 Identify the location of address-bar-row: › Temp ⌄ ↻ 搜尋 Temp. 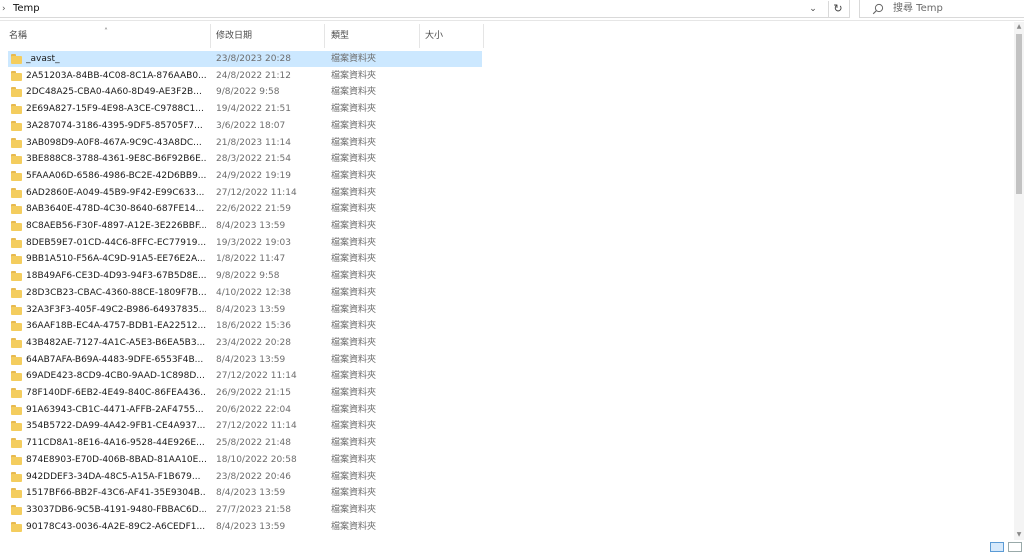
(512, 10).